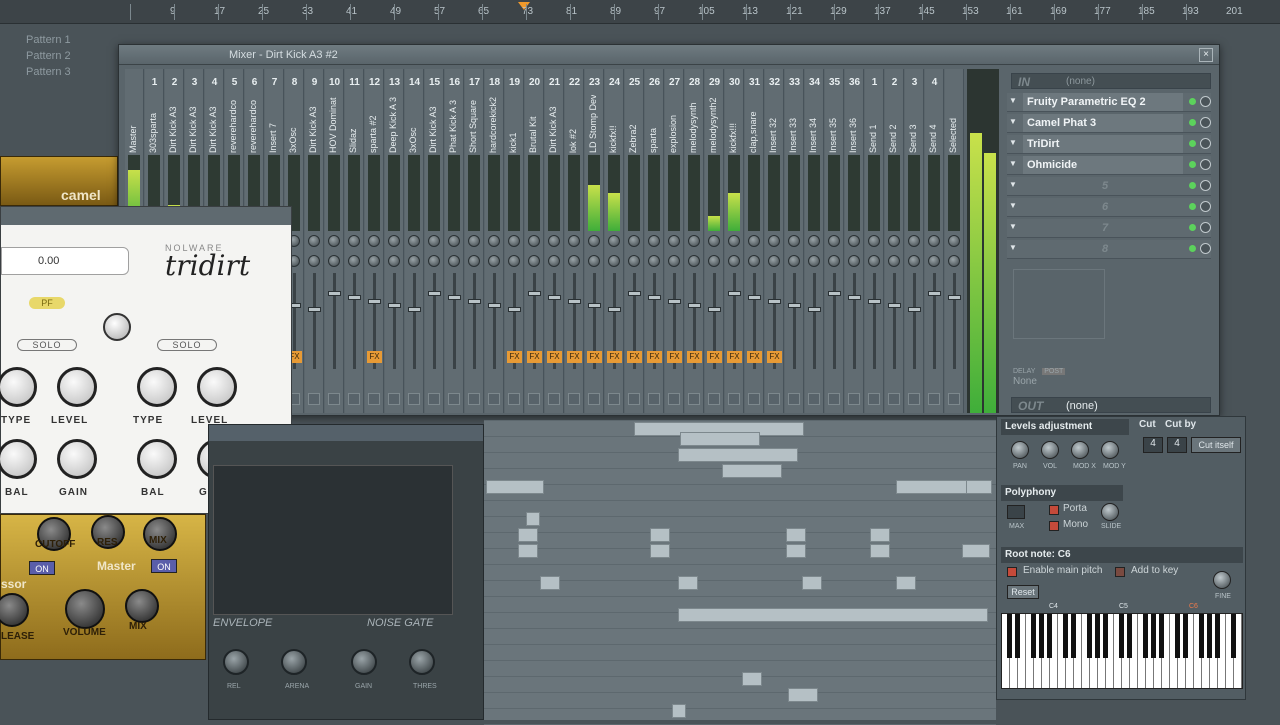 The width and height of the screenshot is (1280, 725). Describe the element at coordinates (1012, 572) in the screenshot. I see `enable-main-pitch-checkbox` at that location.